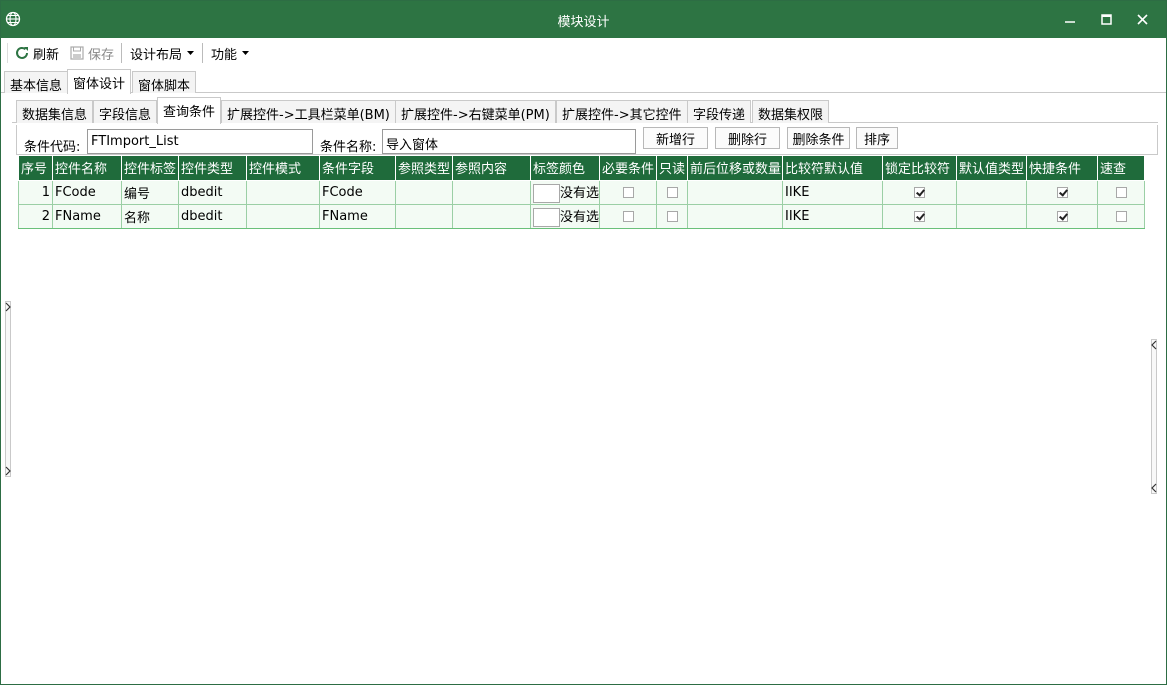 This screenshot has height=685, width=1167. I want to click on column-header: 控件模式, so click(283, 168).